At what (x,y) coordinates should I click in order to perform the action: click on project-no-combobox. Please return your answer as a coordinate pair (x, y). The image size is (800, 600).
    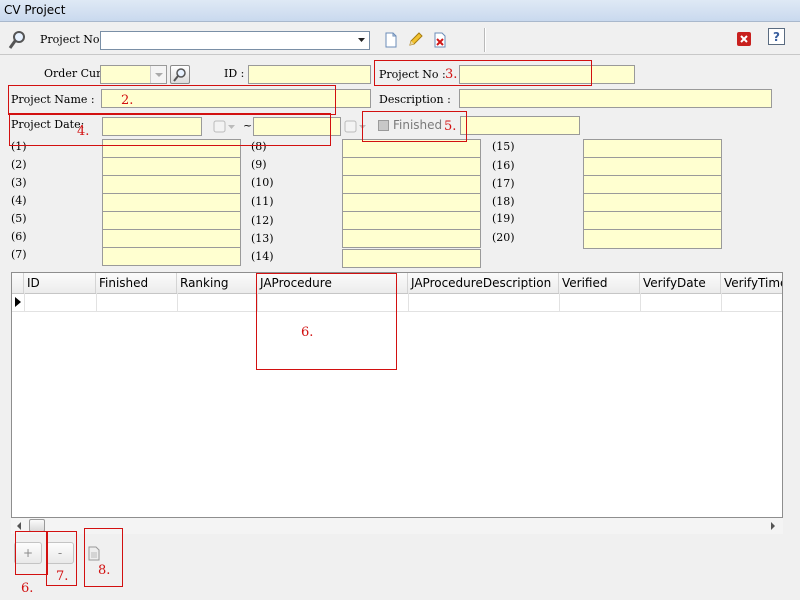
    Looking at the image, I should click on (235, 40).